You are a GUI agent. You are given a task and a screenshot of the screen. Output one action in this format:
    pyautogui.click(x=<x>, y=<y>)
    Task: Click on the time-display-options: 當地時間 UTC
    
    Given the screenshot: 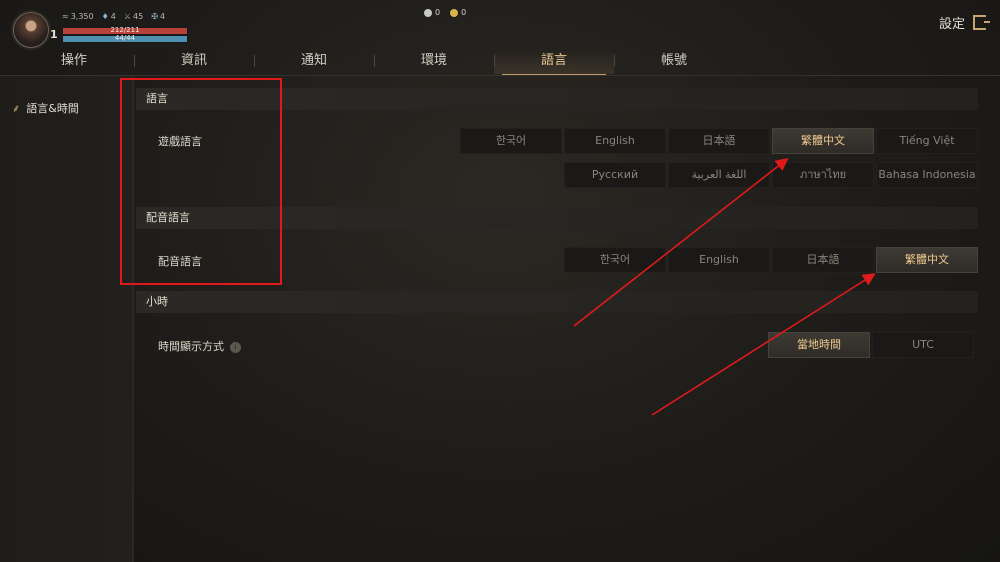 What is the action you would take?
    pyautogui.click(x=871, y=345)
    